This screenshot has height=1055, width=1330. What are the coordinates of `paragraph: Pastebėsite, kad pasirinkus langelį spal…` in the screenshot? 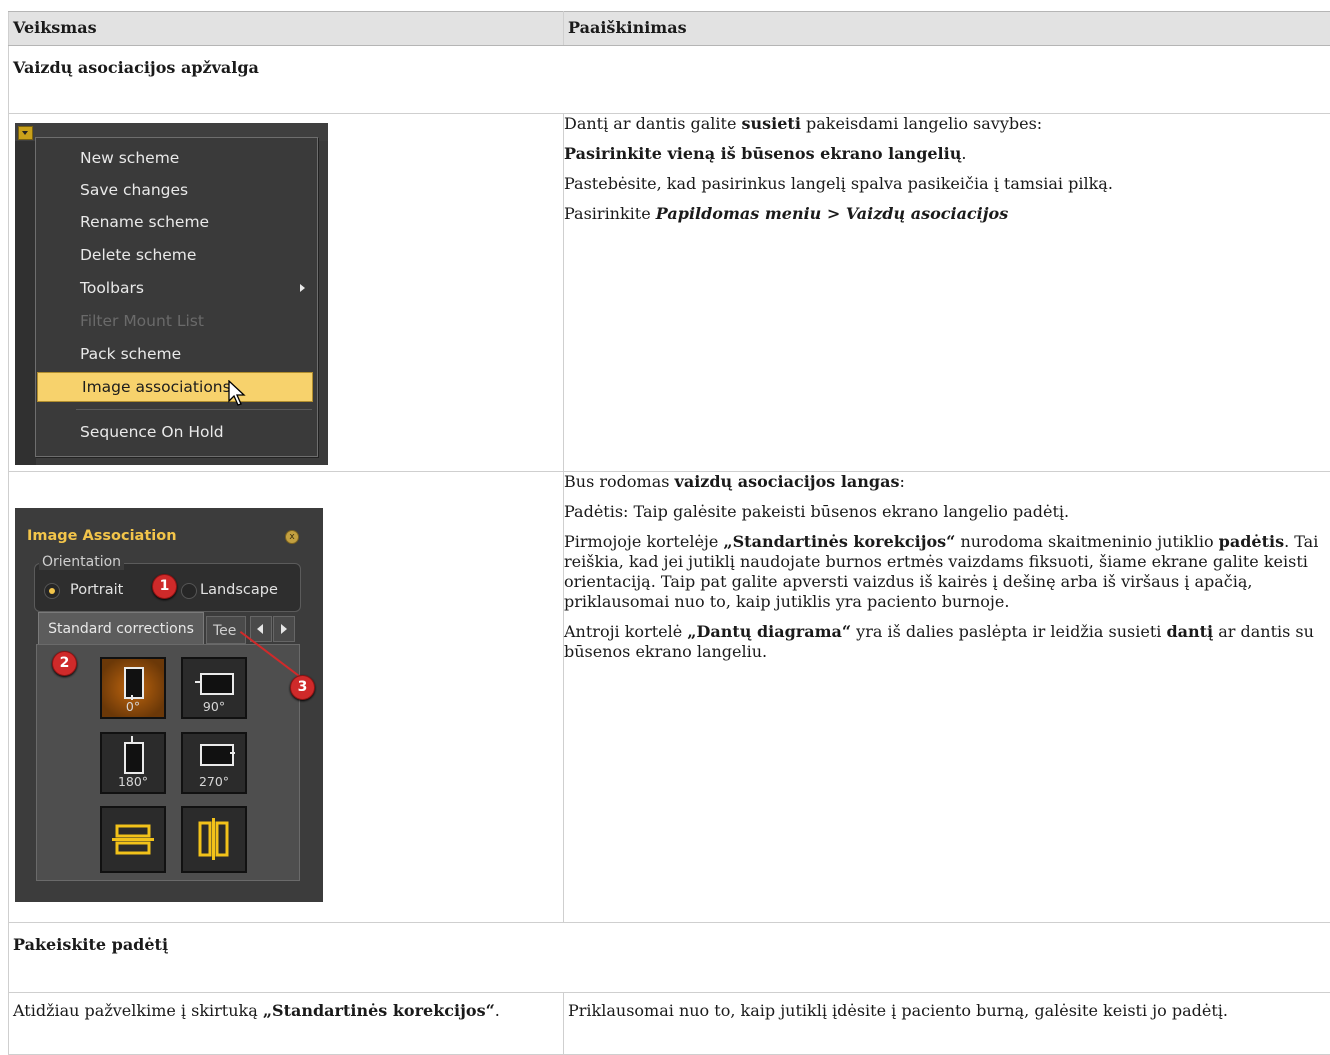 It's located at (947, 184).